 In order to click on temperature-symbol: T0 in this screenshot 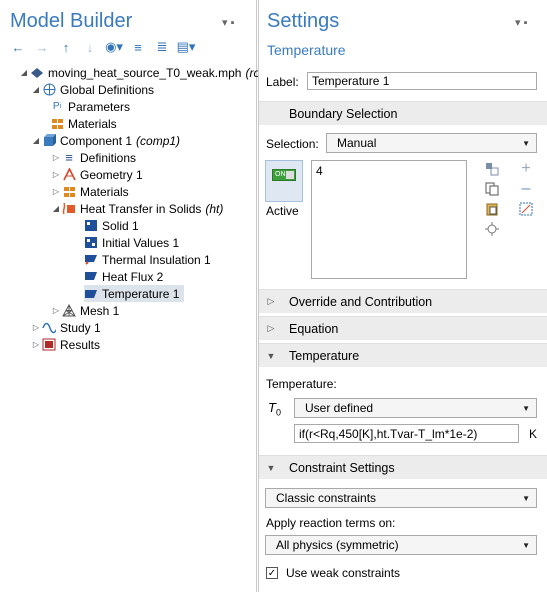, I will do `click(274, 409)`.